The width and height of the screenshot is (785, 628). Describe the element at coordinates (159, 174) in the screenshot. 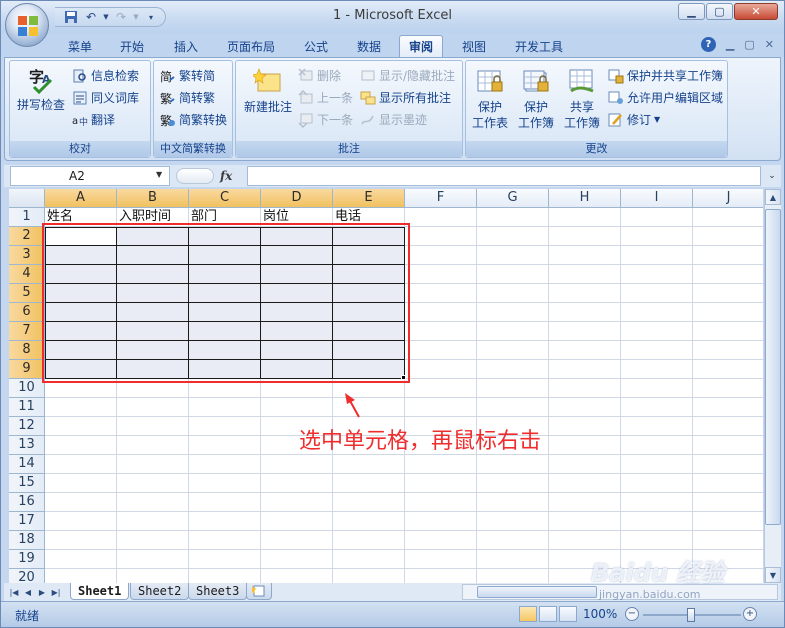

I see `name-box-dropdown-icon: ▼` at that location.